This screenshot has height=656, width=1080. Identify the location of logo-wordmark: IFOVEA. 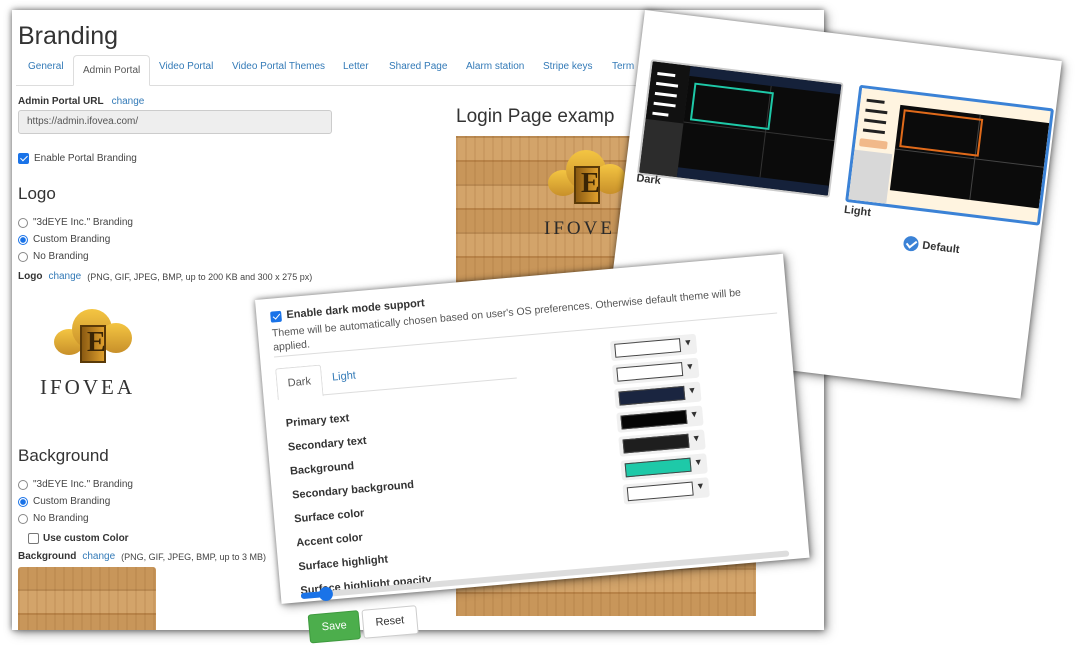
(87, 387).